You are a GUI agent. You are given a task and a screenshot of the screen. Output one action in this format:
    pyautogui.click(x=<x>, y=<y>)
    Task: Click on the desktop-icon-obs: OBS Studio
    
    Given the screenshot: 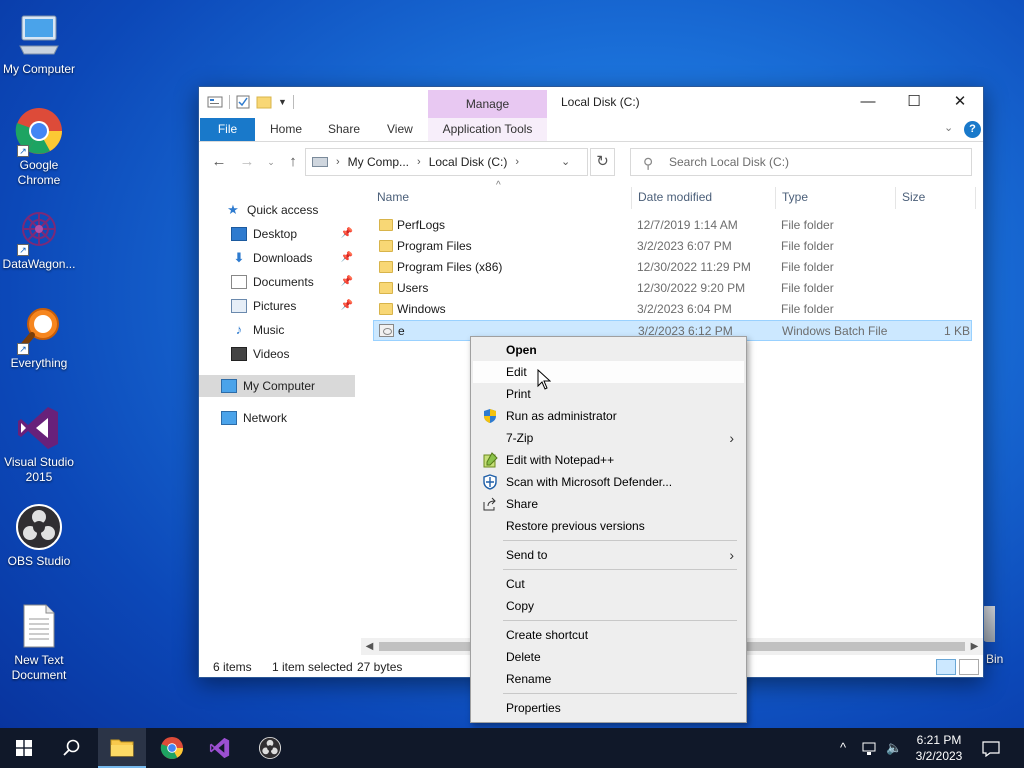 What is the action you would take?
    pyautogui.click(x=39, y=535)
    